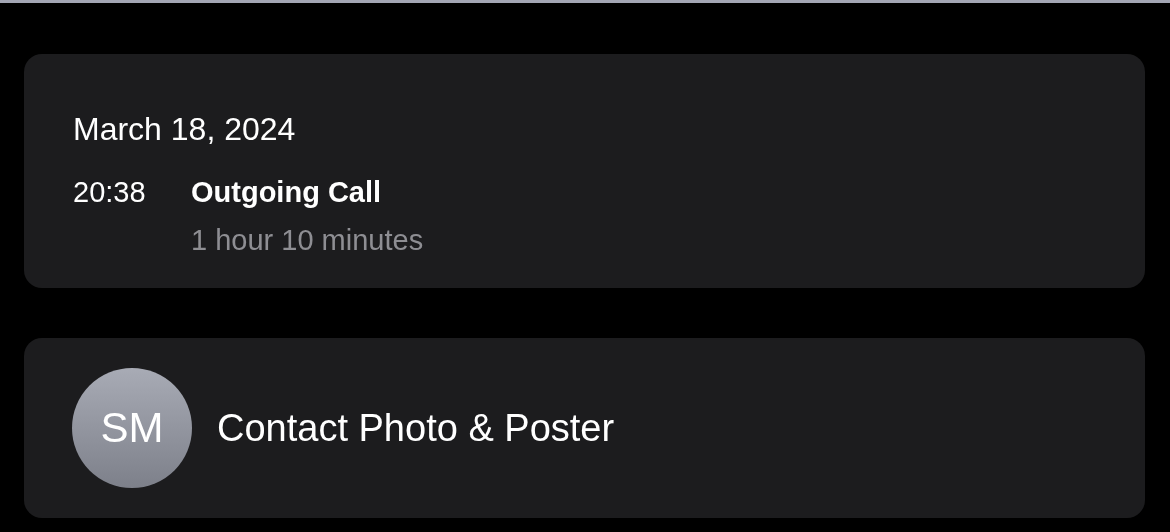 This screenshot has height=532, width=1170. I want to click on call-type: Outgoing Call, so click(287, 192).